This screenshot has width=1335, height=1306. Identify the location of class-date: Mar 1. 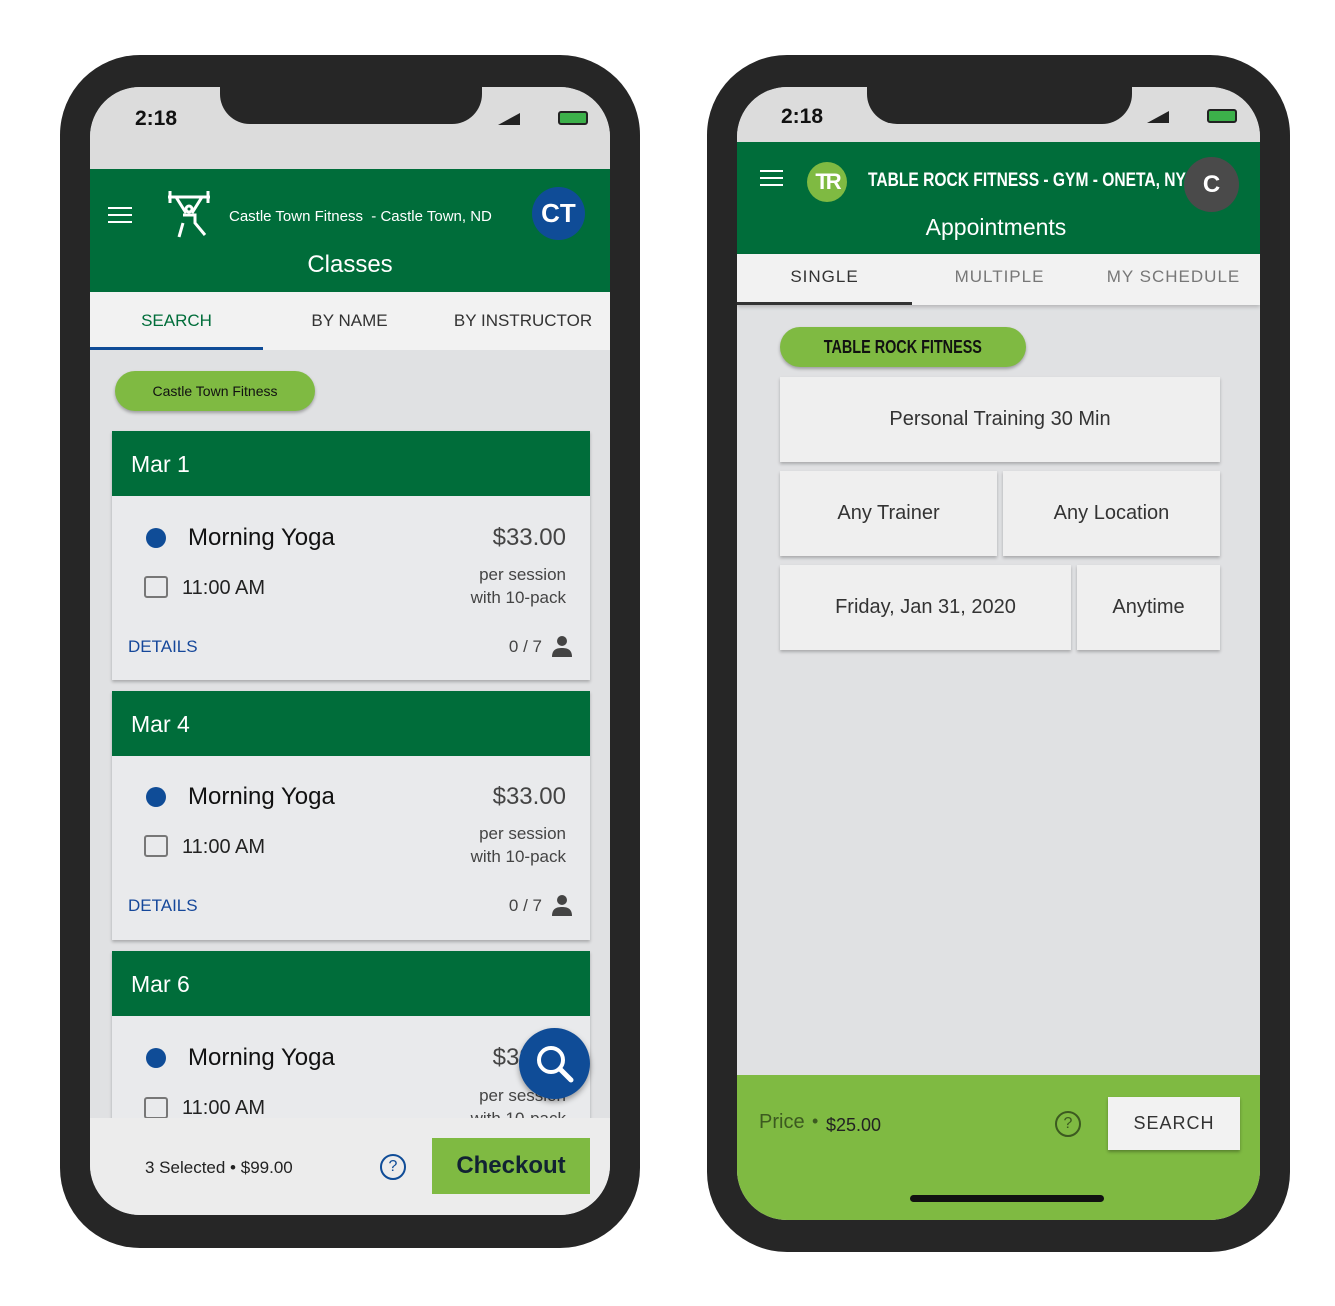
(351, 463).